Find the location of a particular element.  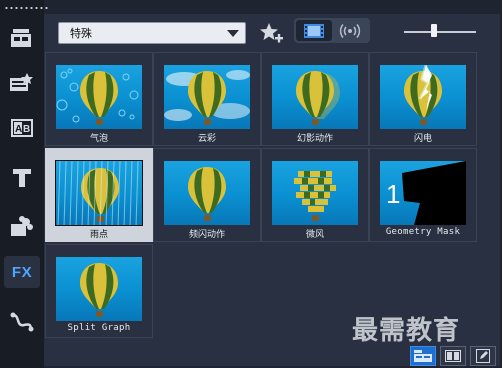

edit-options-icon is located at coordinates (483, 356).